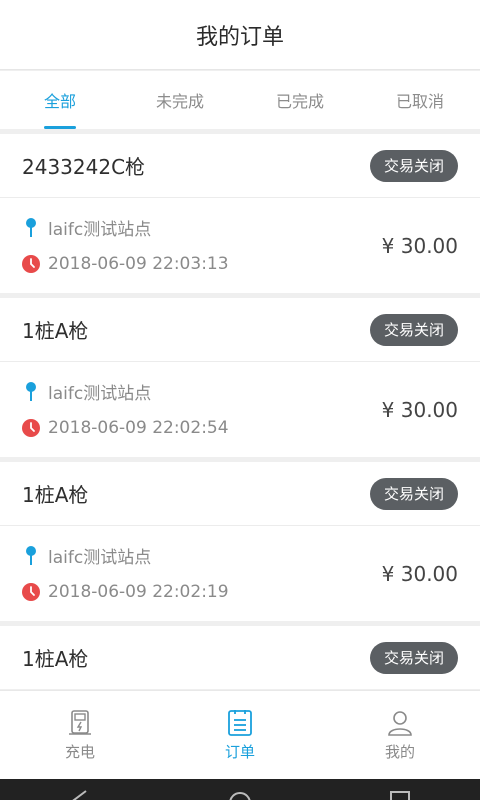  What do you see at coordinates (400, 795) in the screenshot?
I see `recent-square-icon` at bounding box center [400, 795].